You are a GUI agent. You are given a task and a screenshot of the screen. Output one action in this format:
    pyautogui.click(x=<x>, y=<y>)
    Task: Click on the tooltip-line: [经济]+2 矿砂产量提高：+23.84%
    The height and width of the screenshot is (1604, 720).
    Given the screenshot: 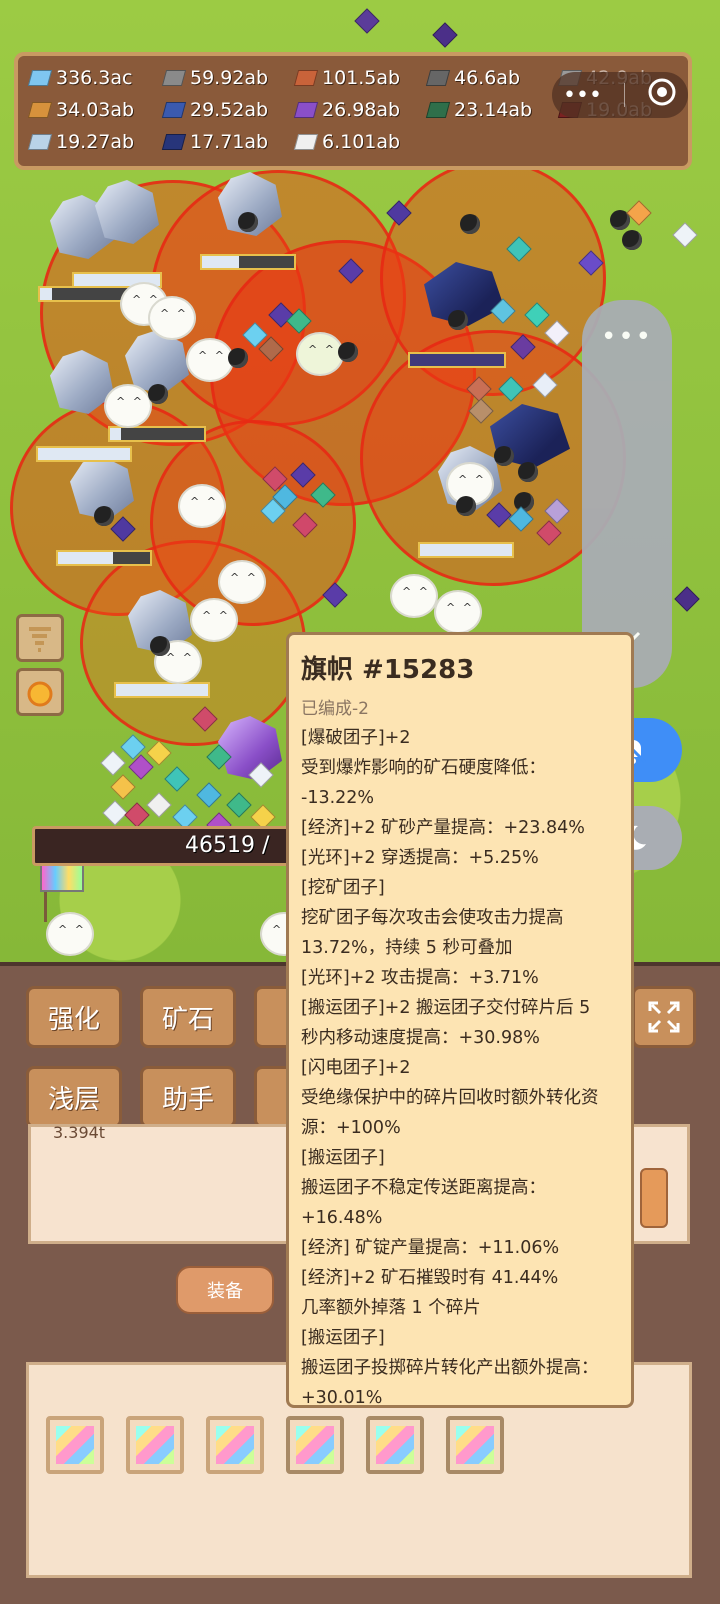 What is the action you would take?
    pyautogui.click(x=443, y=828)
    